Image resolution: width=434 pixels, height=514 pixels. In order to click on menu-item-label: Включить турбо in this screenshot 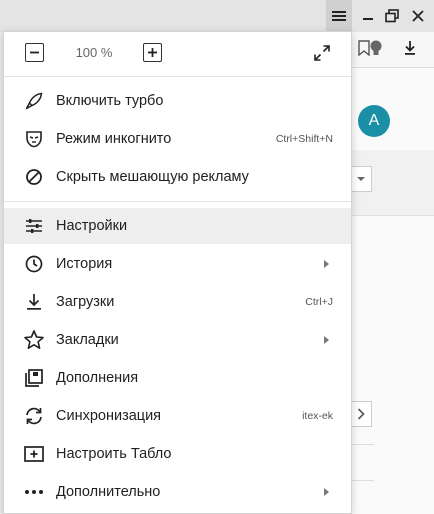, I will do `click(110, 101)`.